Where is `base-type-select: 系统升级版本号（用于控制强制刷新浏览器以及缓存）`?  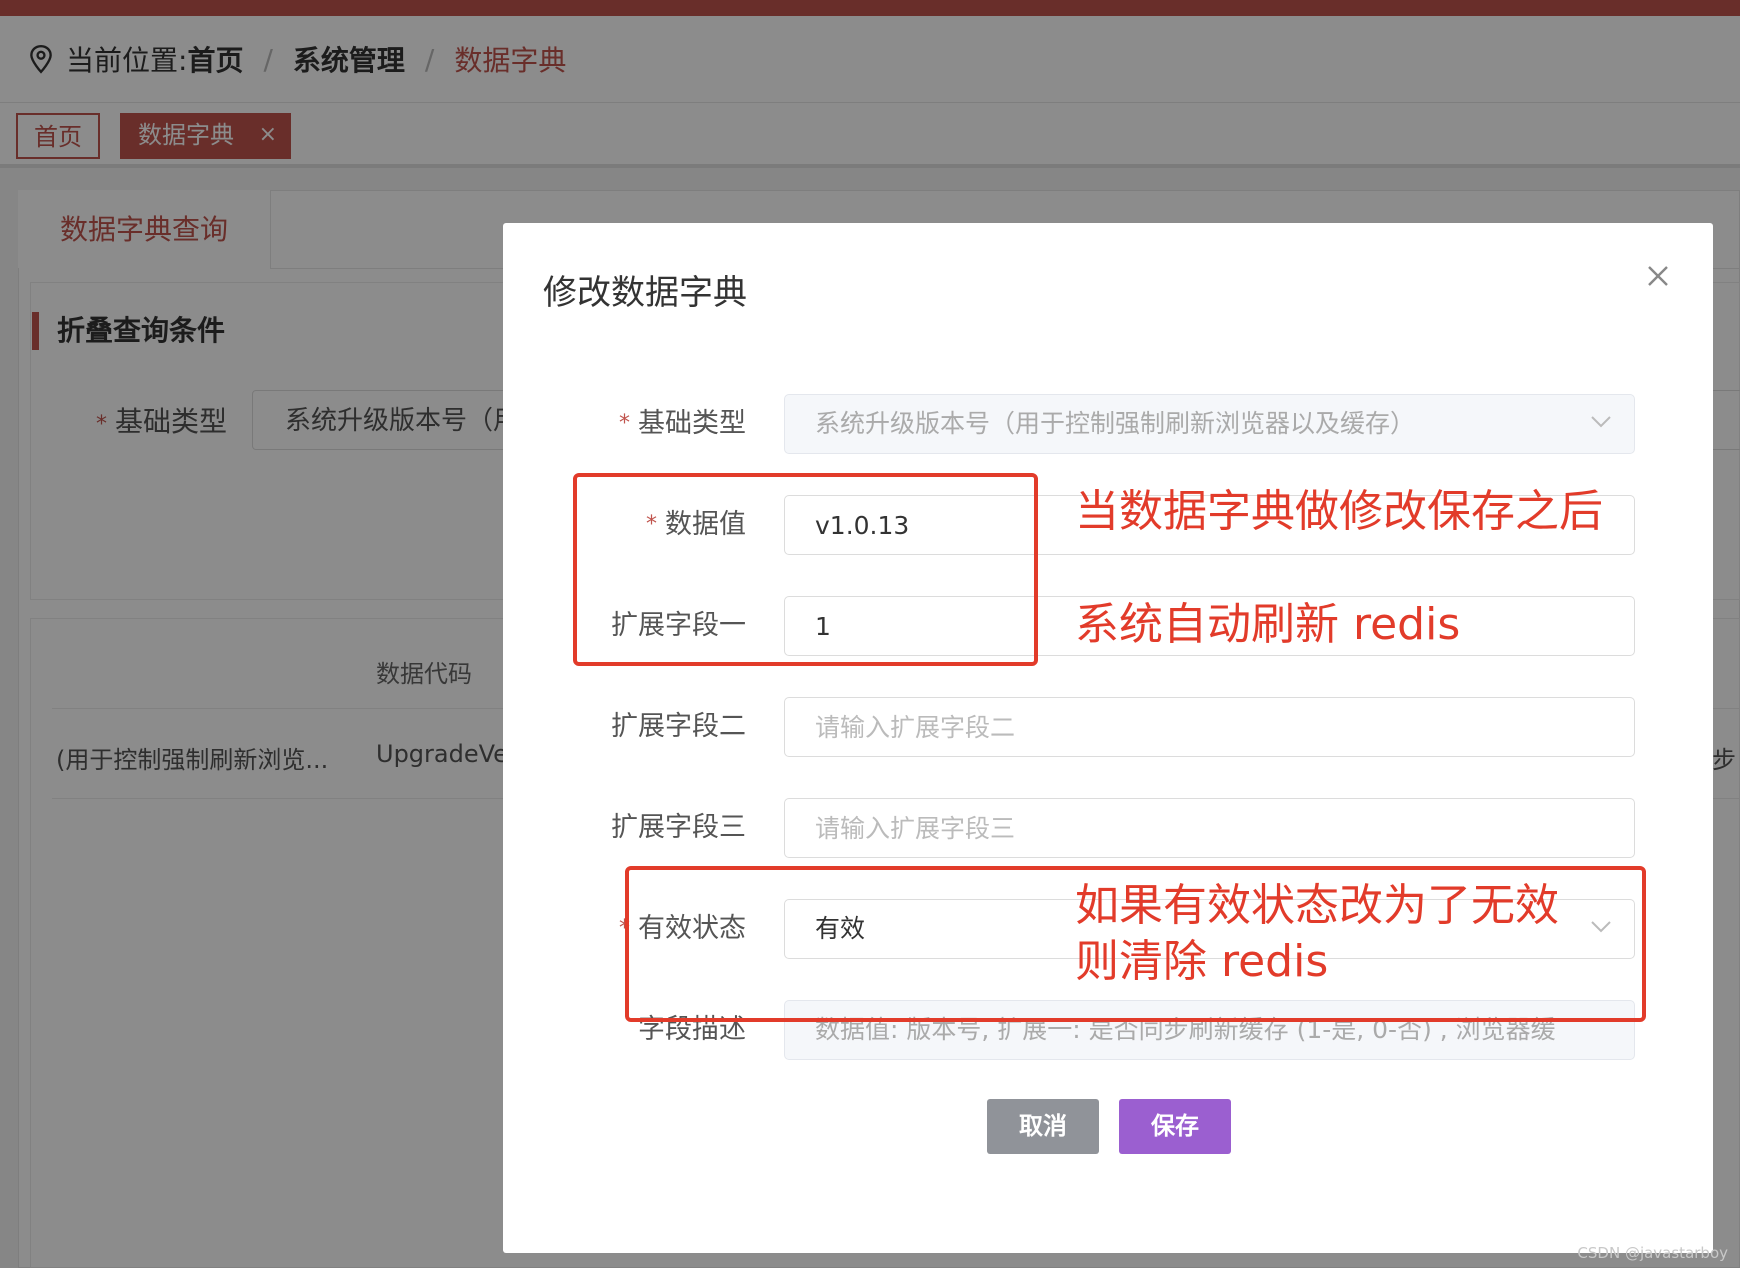
base-type-select: 系统升级版本号（用于控制强制刷新浏览器以及缓存） is located at coordinates (1209, 424).